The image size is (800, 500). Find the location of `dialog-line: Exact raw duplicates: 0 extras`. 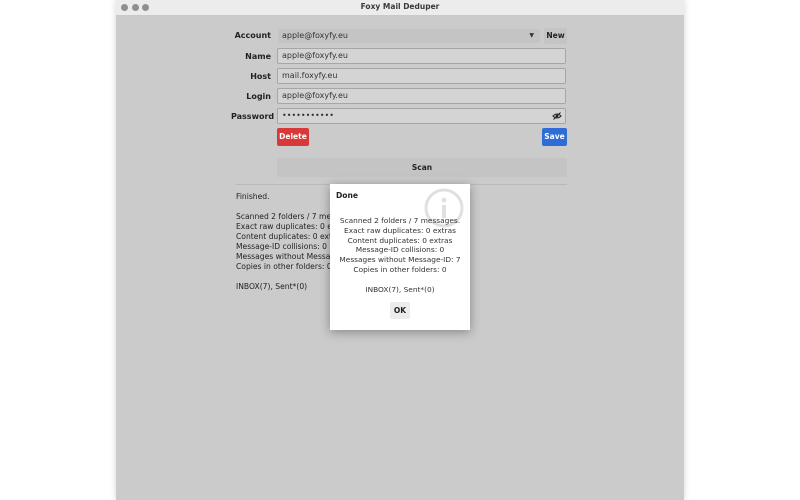

dialog-line: Exact raw duplicates: 0 extras is located at coordinates (400, 230).